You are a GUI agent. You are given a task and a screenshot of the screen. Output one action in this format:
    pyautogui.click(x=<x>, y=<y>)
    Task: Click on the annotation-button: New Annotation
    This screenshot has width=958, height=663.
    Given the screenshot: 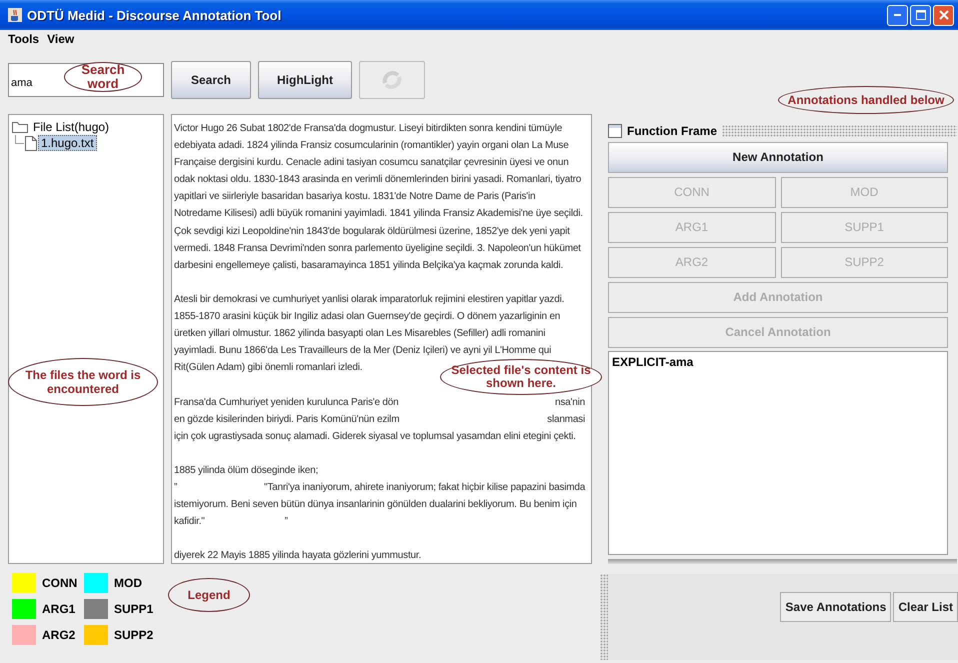 What is the action you would take?
    pyautogui.click(x=778, y=157)
    